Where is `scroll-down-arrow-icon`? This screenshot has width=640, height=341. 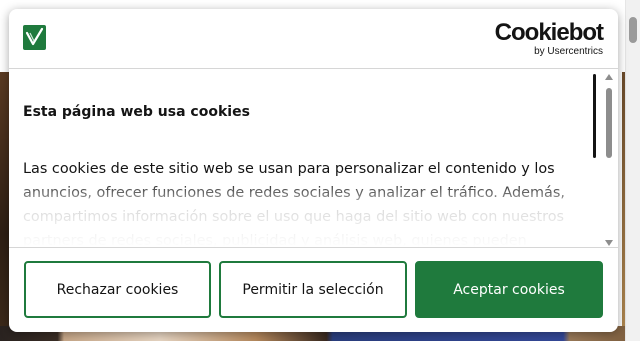
scroll-down-arrow-icon is located at coordinates (609, 243).